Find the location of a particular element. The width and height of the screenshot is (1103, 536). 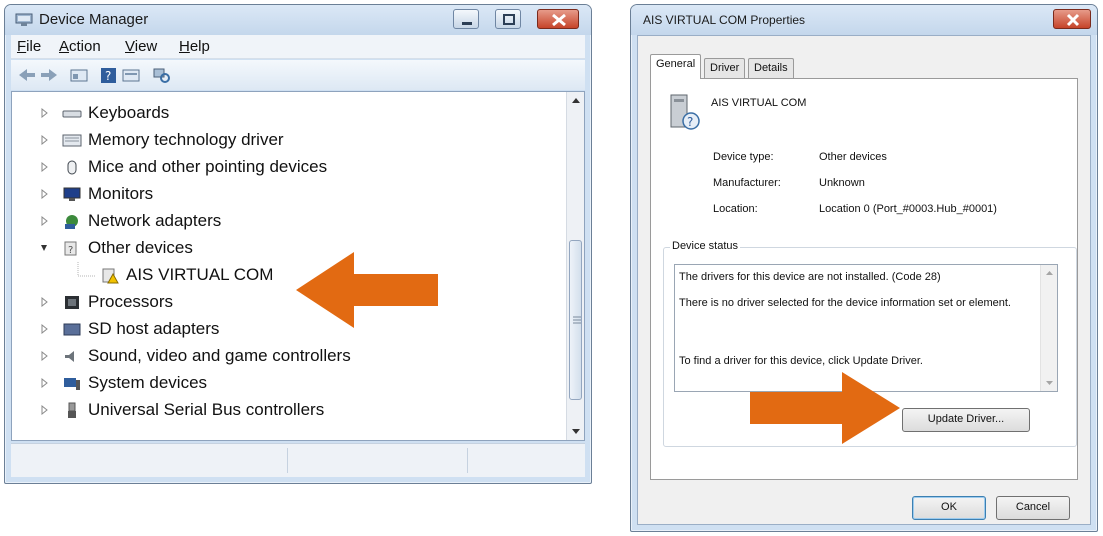

toolbar: ? is located at coordinates (298, 75).